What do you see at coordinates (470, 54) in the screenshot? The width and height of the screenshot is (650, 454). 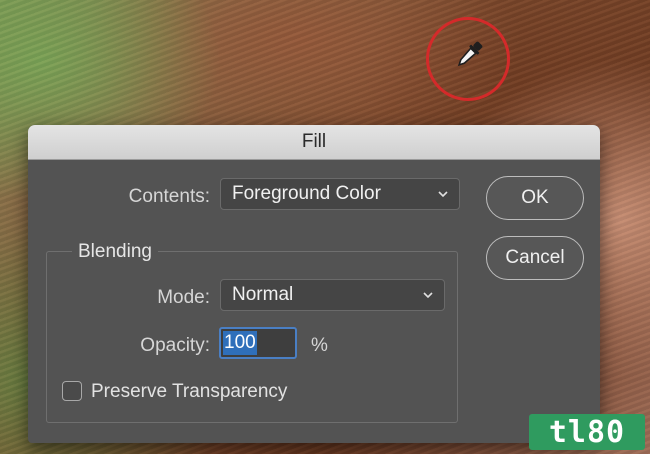 I see `eyedropper-icon` at bounding box center [470, 54].